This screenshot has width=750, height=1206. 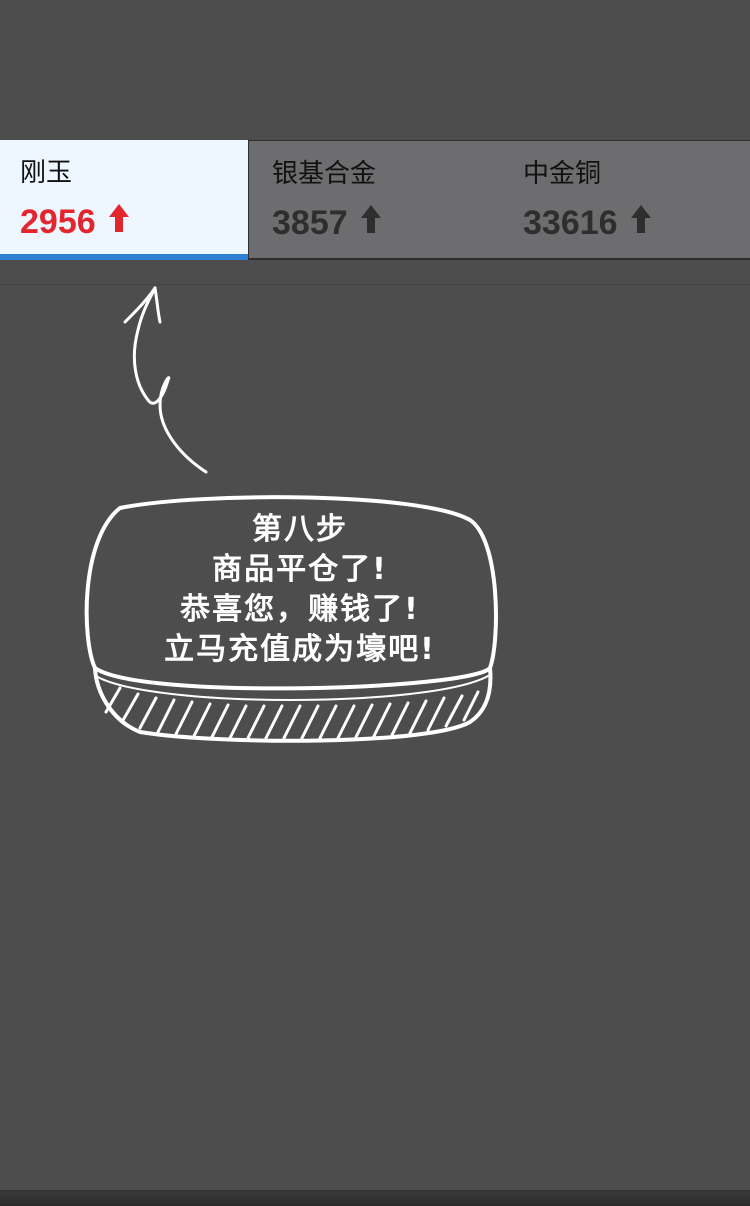 What do you see at coordinates (324, 174) in the screenshot?
I see `ticker-name: 银基合金` at bounding box center [324, 174].